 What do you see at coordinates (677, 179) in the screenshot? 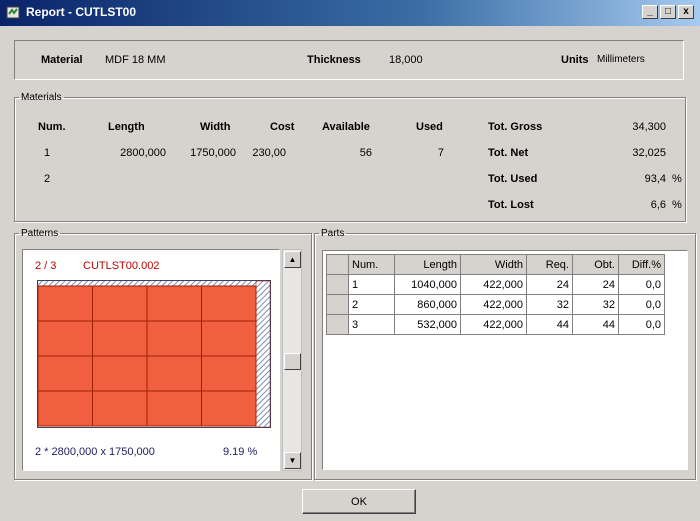
I see `tot-used-unit: %` at bounding box center [677, 179].